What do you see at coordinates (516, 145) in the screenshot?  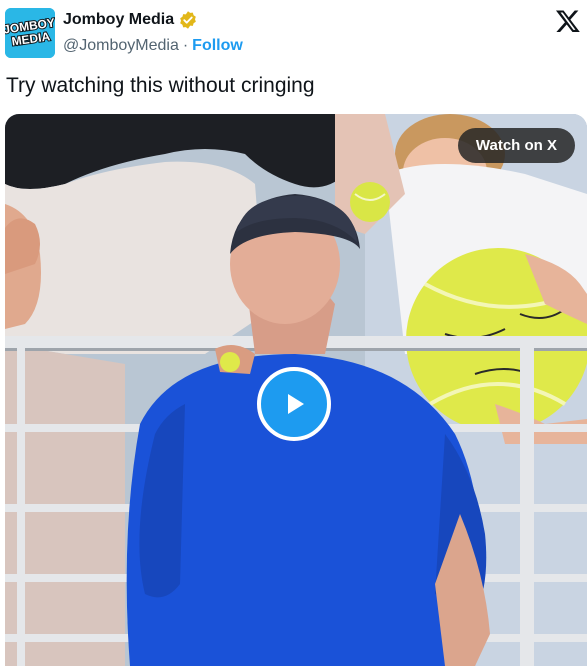 I see `watch-on-x-button: Watch on X` at bounding box center [516, 145].